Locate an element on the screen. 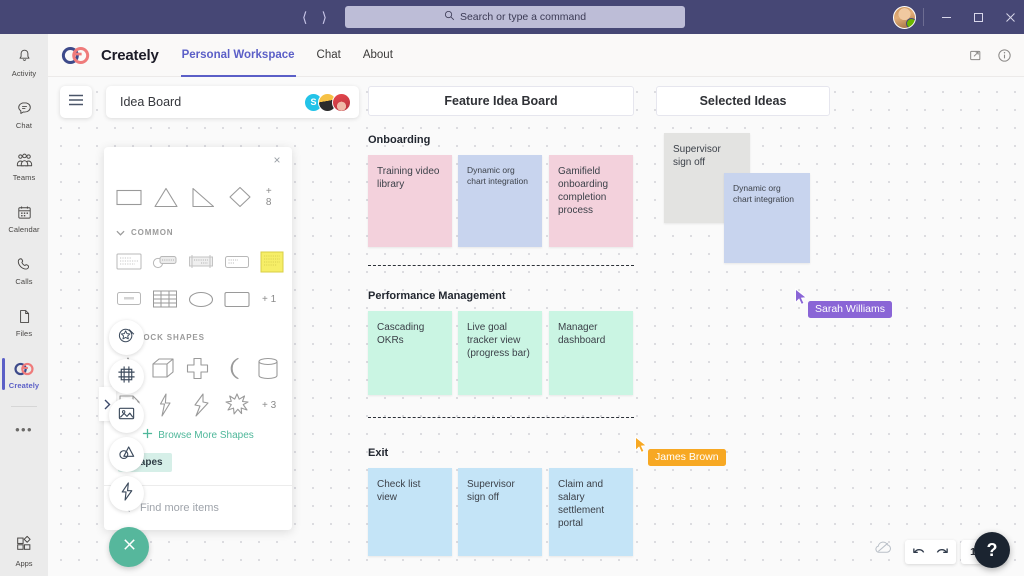 The height and width of the screenshot is (576, 1024). section-label-onboarding: Onboarding is located at coordinates (399, 140).